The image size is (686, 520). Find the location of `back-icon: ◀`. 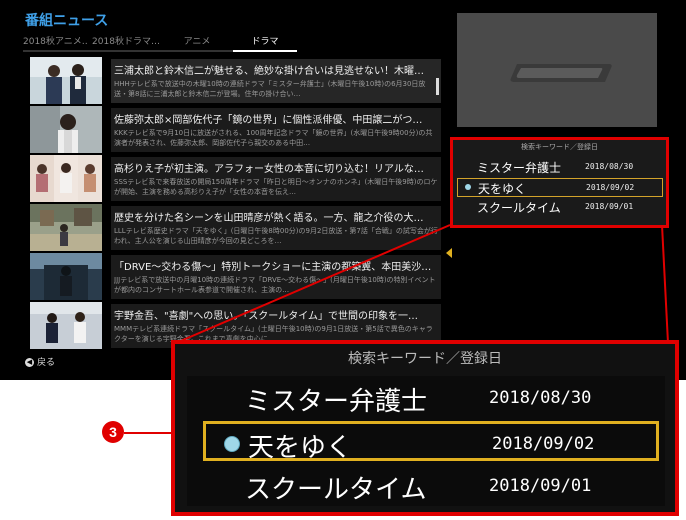

back-icon: ◀ is located at coordinates (29, 362).